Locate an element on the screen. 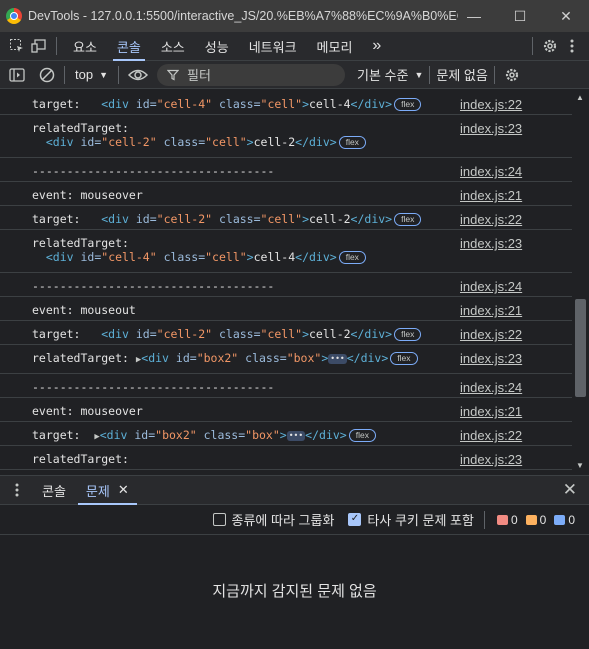 The width and height of the screenshot is (589, 649). more-tabs-button: » is located at coordinates (376, 46).